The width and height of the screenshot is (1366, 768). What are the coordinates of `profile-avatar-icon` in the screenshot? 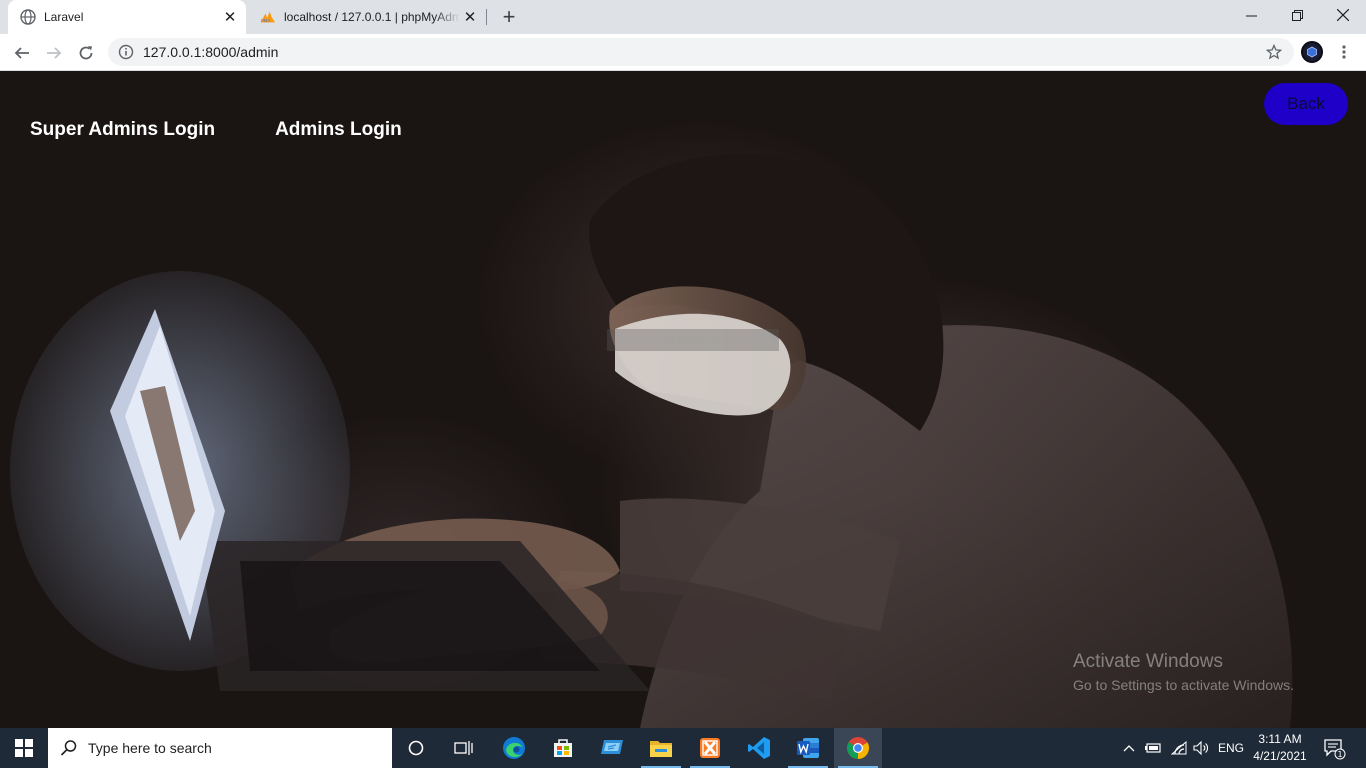 It's located at (1312, 52).